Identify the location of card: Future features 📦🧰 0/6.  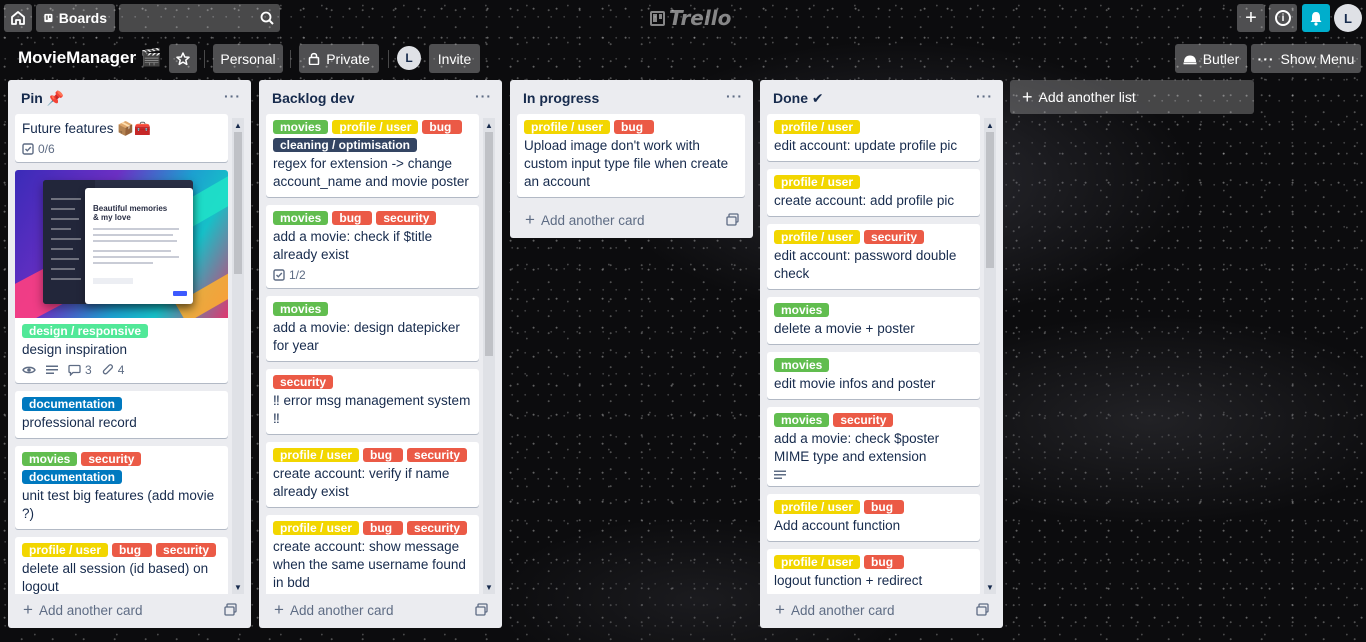
(121, 138).